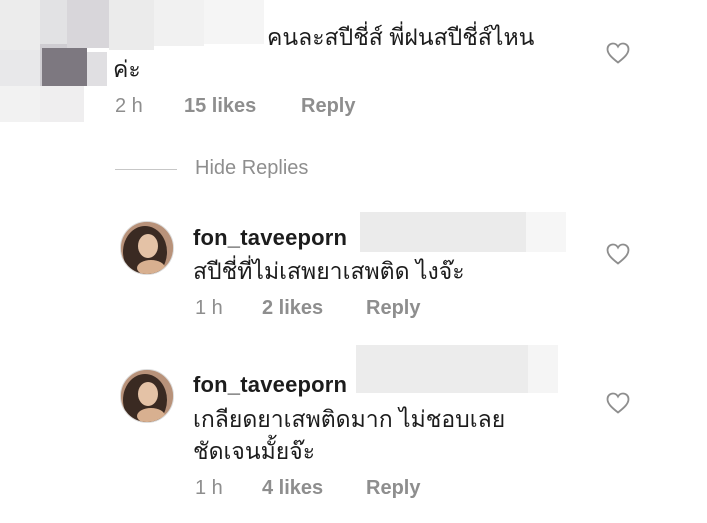 The image size is (707, 523). What do you see at coordinates (401, 37) in the screenshot?
I see `top-comment-text-line1: คนละสปีชี่ส์ พี่ฝนสปีชี่ส์ไหน` at bounding box center [401, 37].